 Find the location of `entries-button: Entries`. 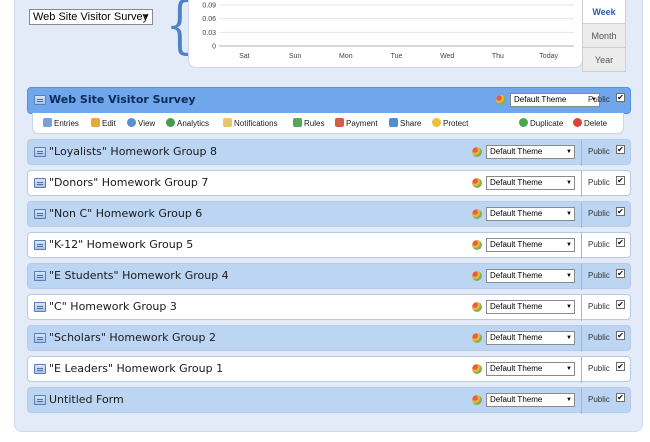

entries-button: Entries is located at coordinates (61, 123).